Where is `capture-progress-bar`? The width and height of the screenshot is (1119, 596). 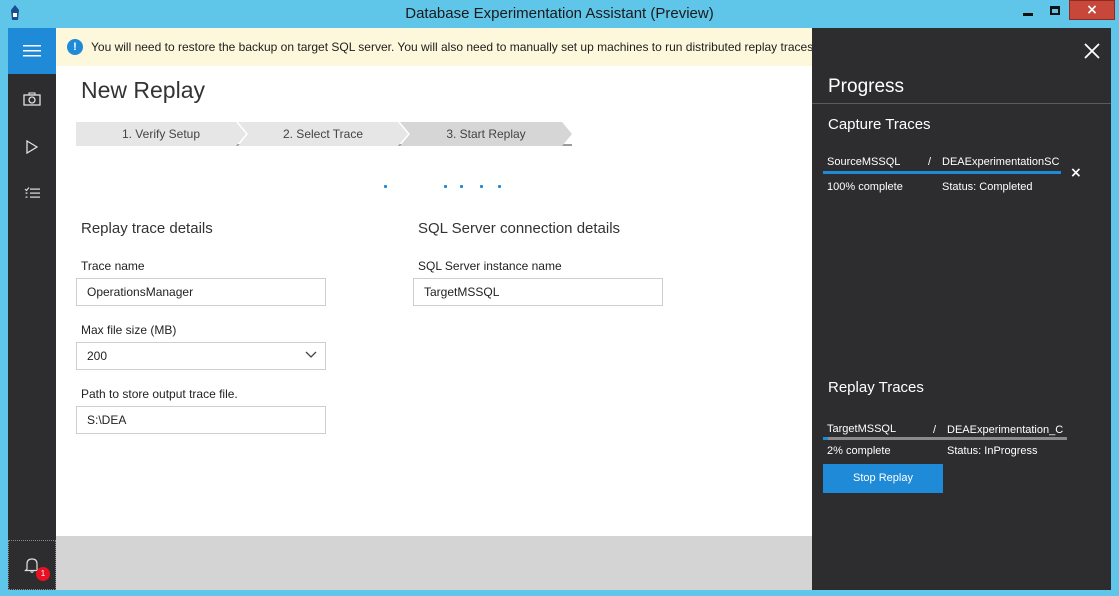 capture-progress-bar is located at coordinates (942, 172).